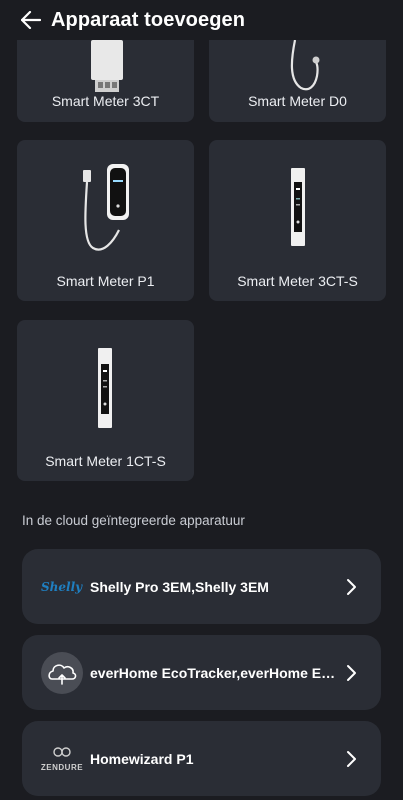 Image resolution: width=403 pixels, height=800 pixels. I want to click on cloud-item-label: Homewizard P1, so click(142, 758).